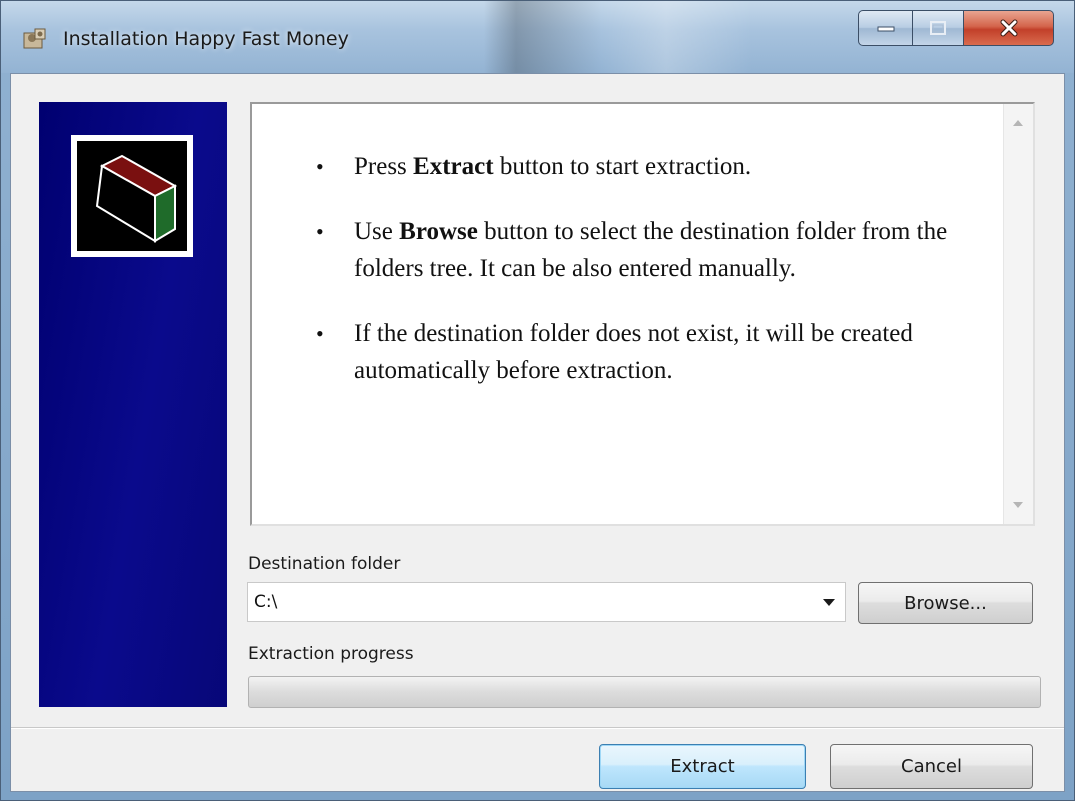  What do you see at coordinates (702, 766) in the screenshot?
I see `extract-button: Extract` at bounding box center [702, 766].